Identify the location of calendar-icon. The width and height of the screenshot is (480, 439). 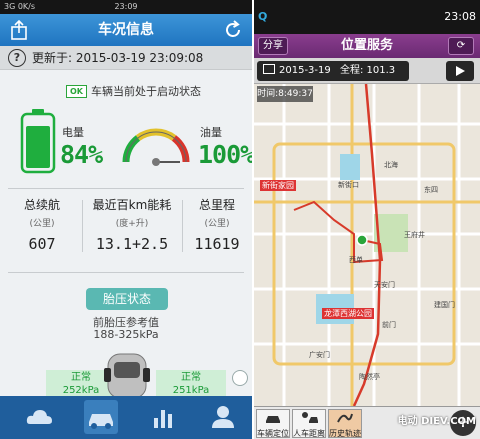
(269, 69).